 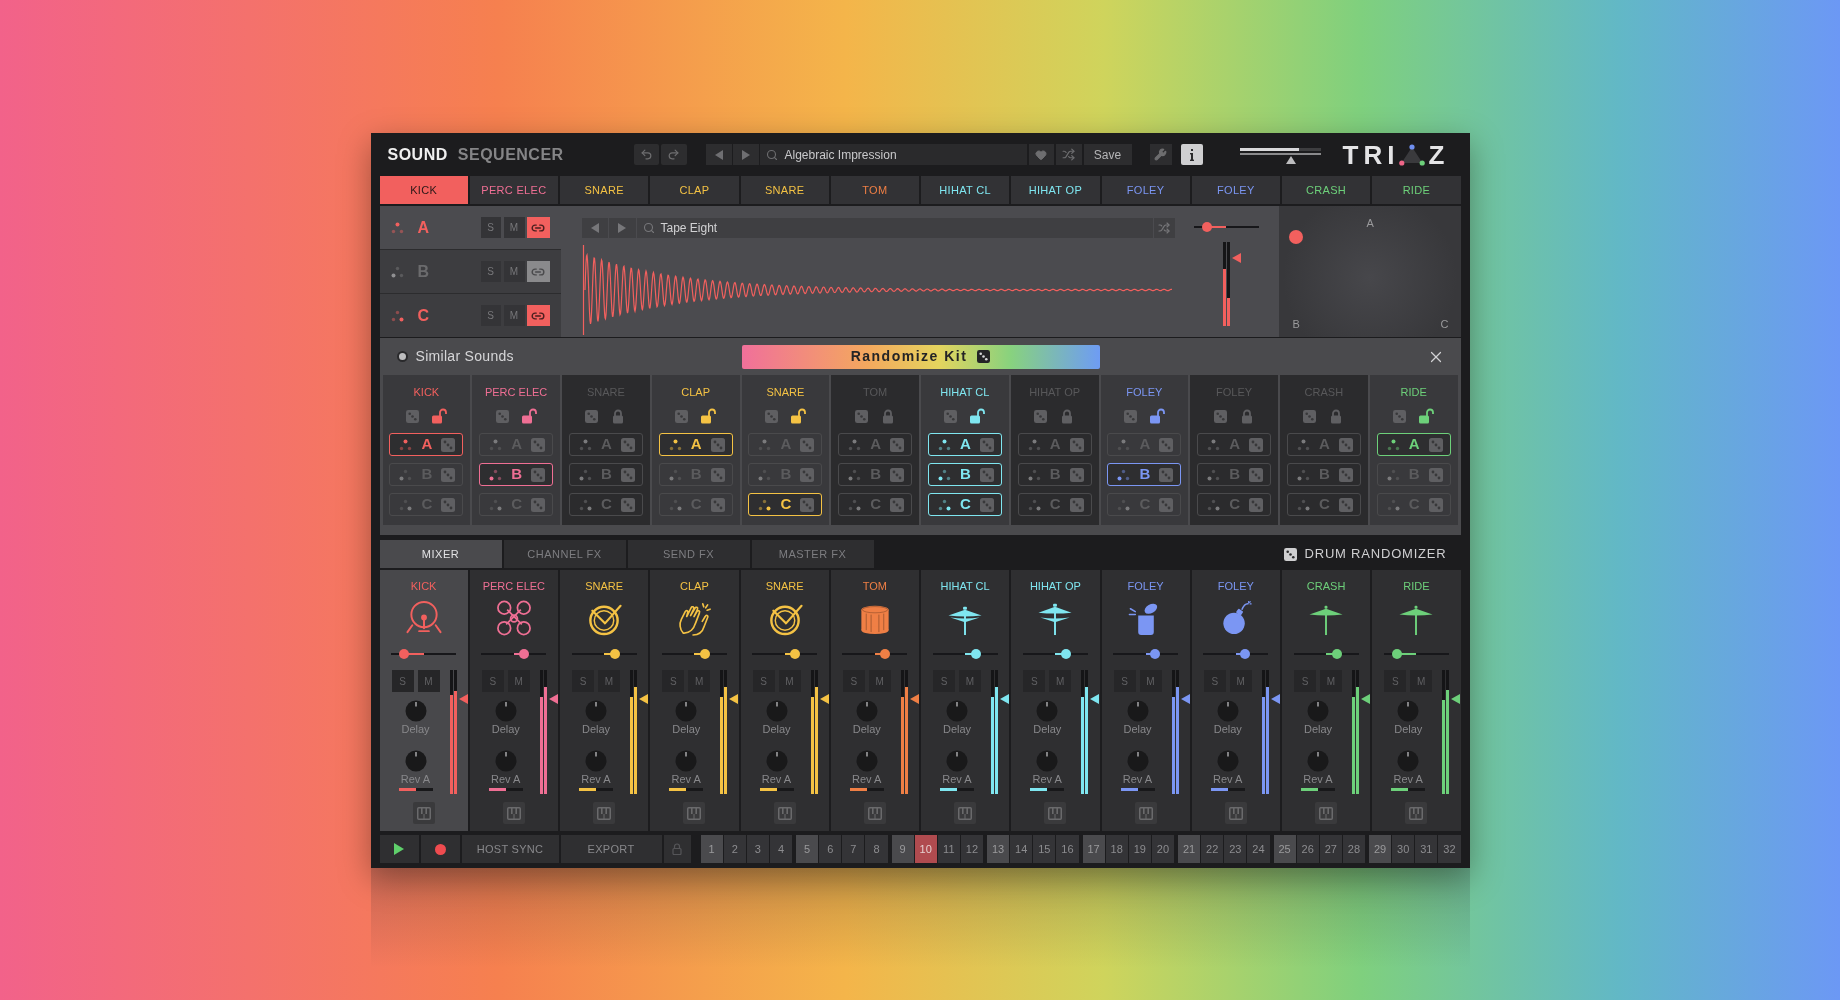 I want to click on next-sample-button, so click(x=622, y=228).